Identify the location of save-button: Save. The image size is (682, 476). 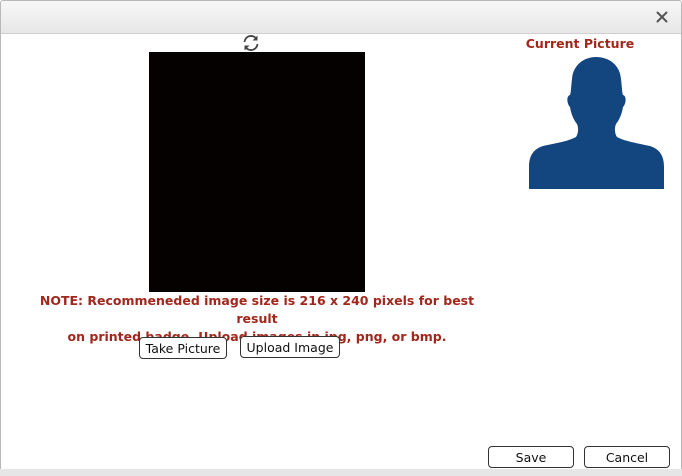
(531, 457).